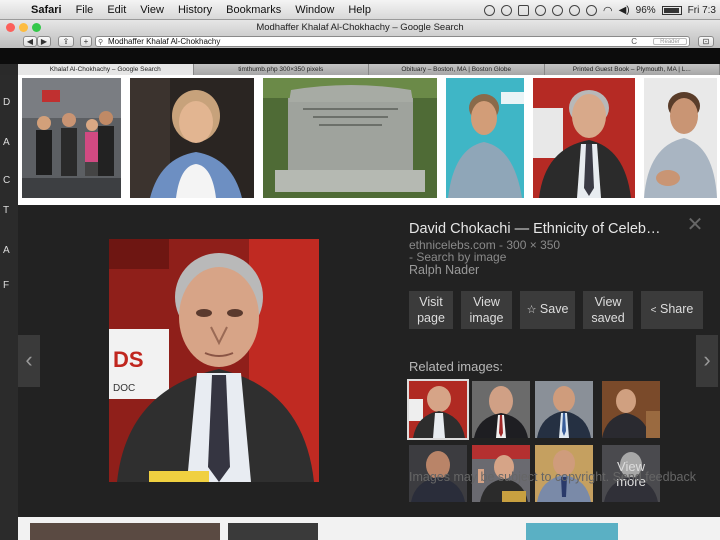 The width and height of the screenshot is (720, 540). Describe the element at coordinates (431, 302) in the screenshot. I see `visit-page-label: Visit` at that location.